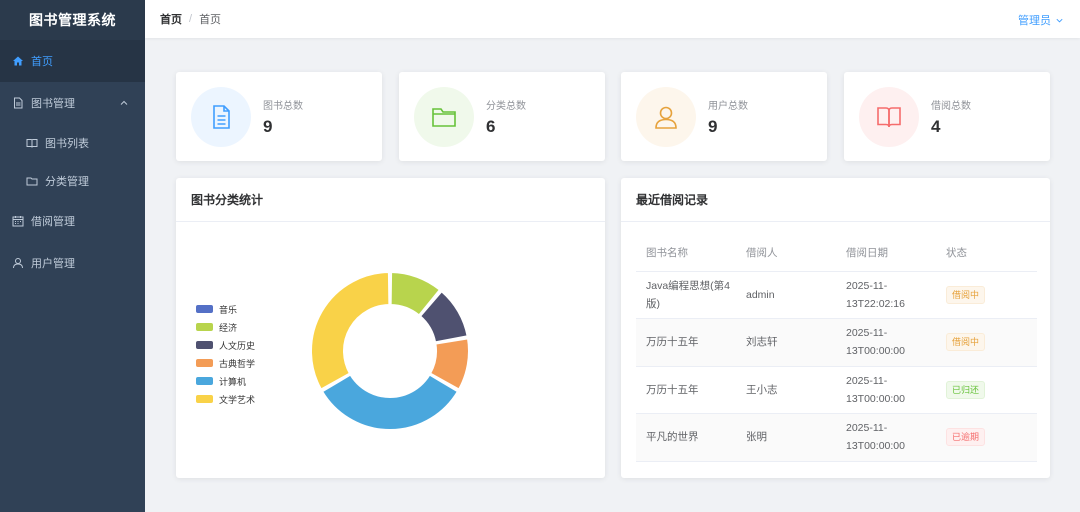  I want to click on sidebar-item-label: 分类管理, so click(67, 182).